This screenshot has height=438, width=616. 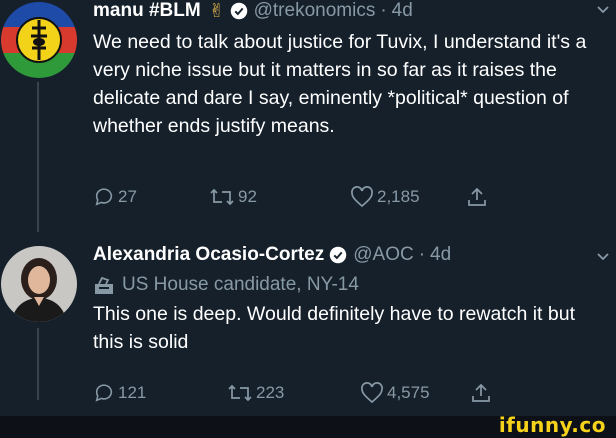 What do you see at coordinates (39, 284) in the screenshot?
I see `avatar-aoc` at bounding box center [39, 284].